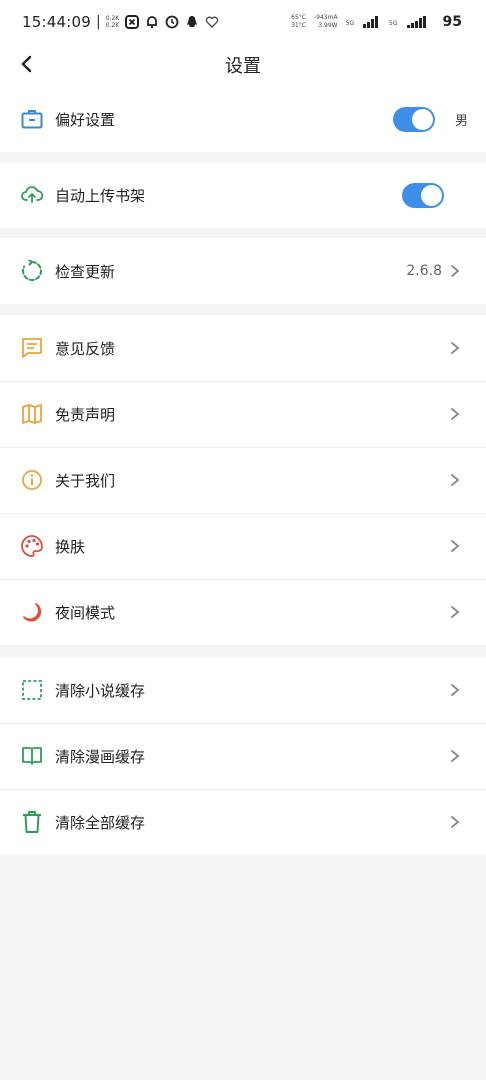  Describe the element at coordinates (452, 22) in the screenshot. I see `battery-level: 95` at that location.